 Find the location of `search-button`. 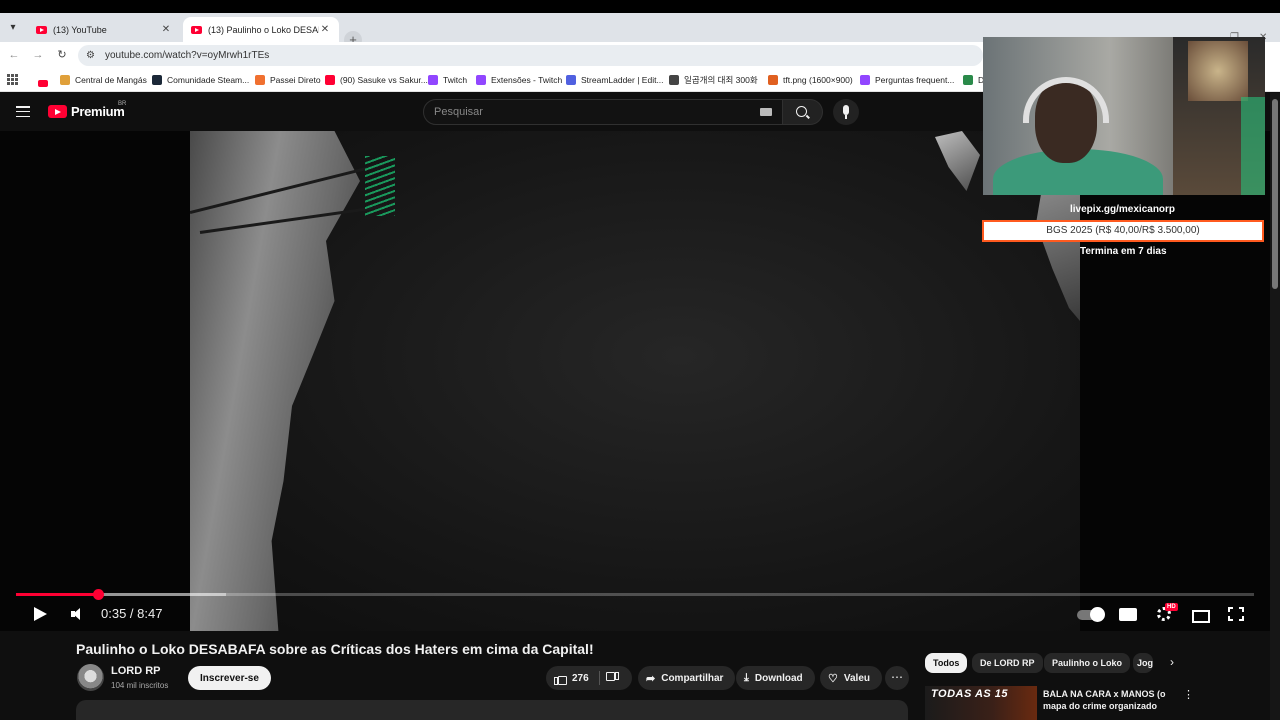

search-button is located at coordinates (803, 112).